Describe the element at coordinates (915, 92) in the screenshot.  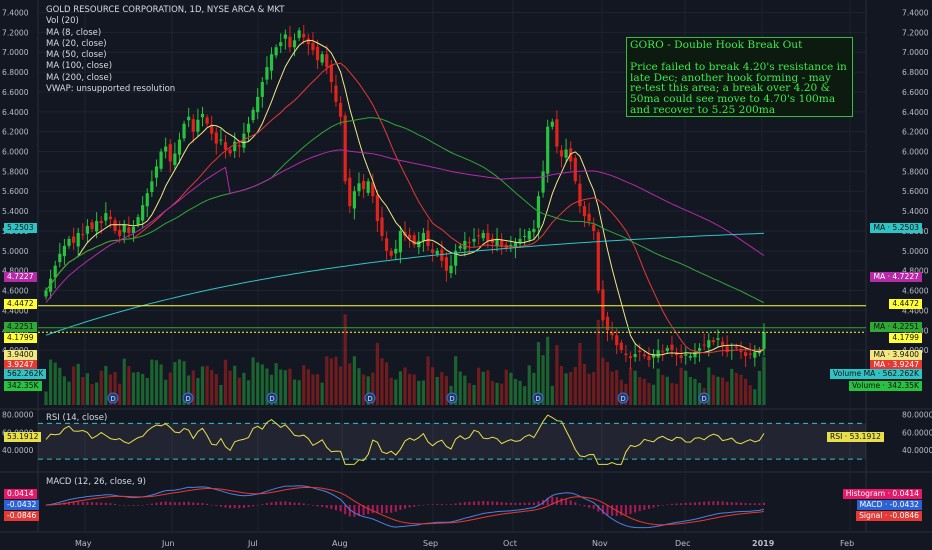
I see `y-tick-label-right: 6.6000` at that location.